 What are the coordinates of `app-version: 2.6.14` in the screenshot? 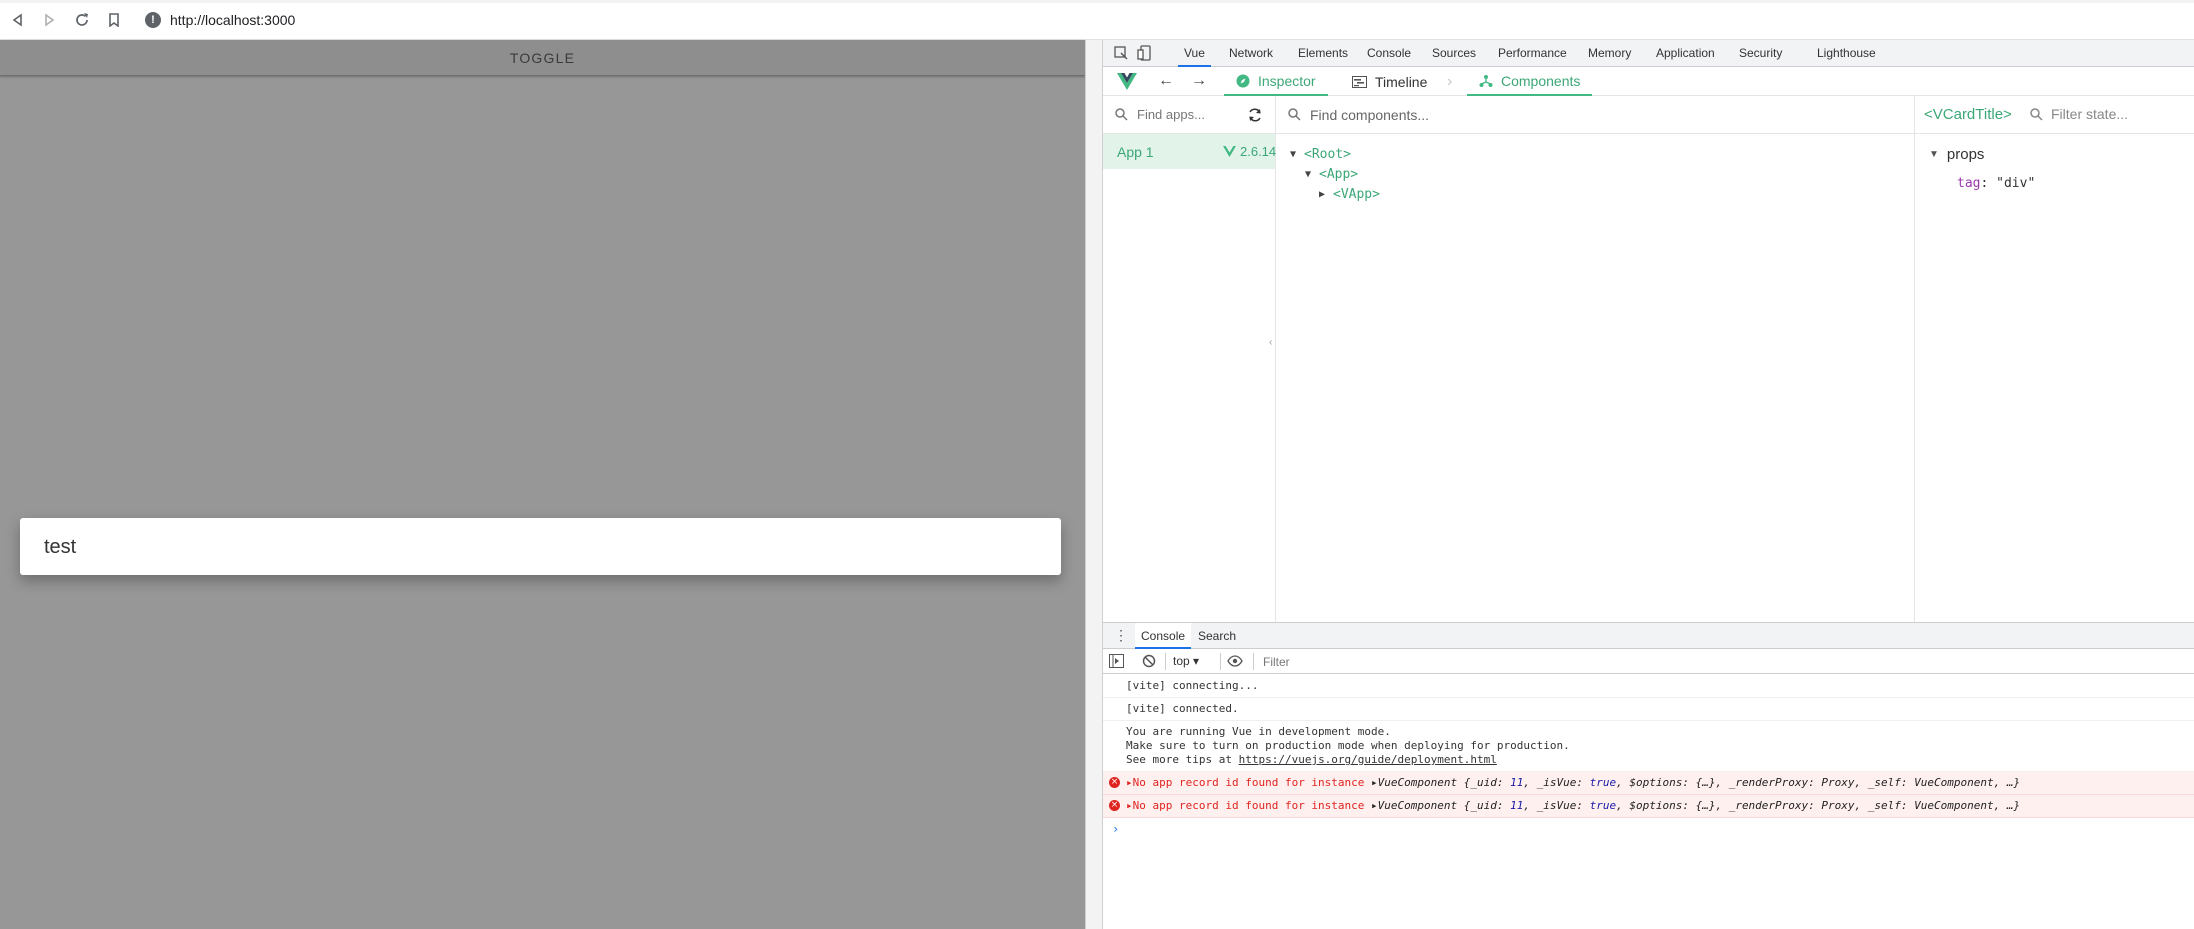 It's located at (1249, 151).